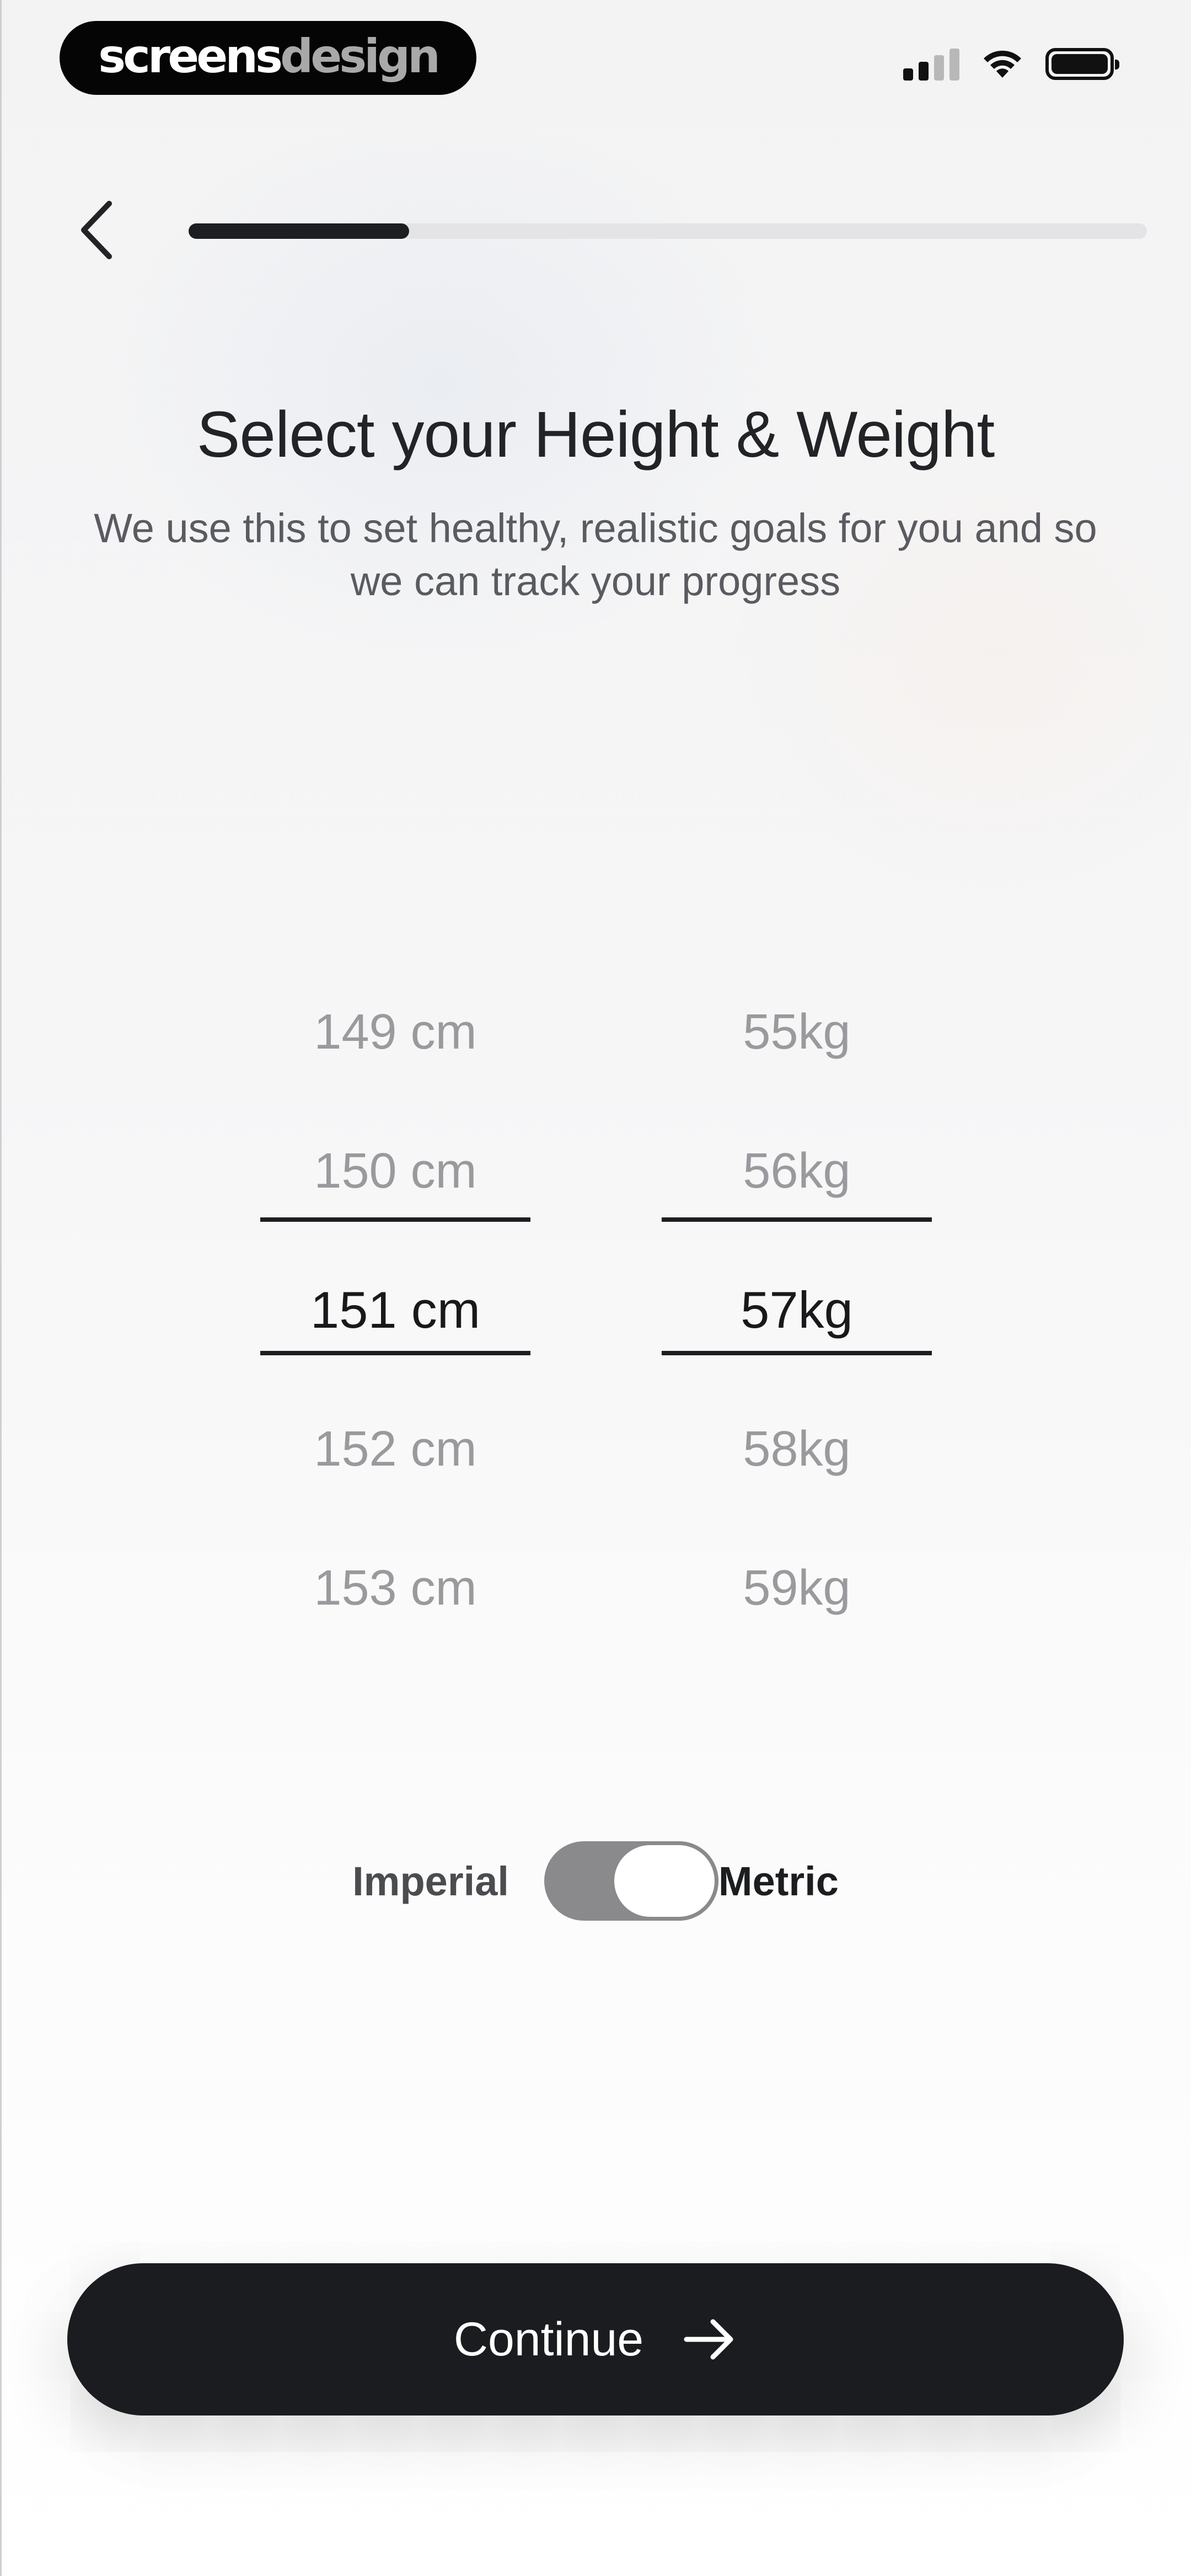  Describe the element at coordinates (708, 2339) in the screenshot. I see `arrow-right-icon` at that location.